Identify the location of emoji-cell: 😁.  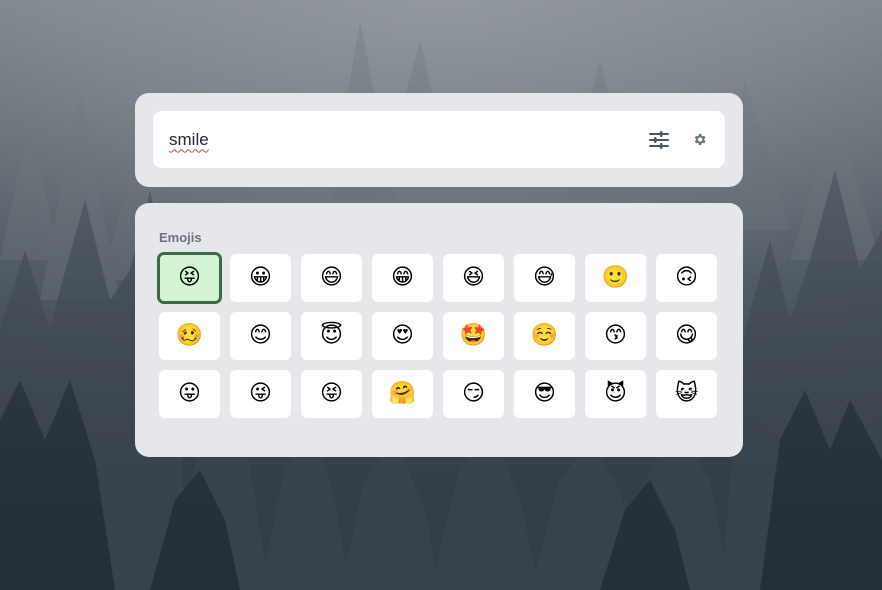
(402, 278).